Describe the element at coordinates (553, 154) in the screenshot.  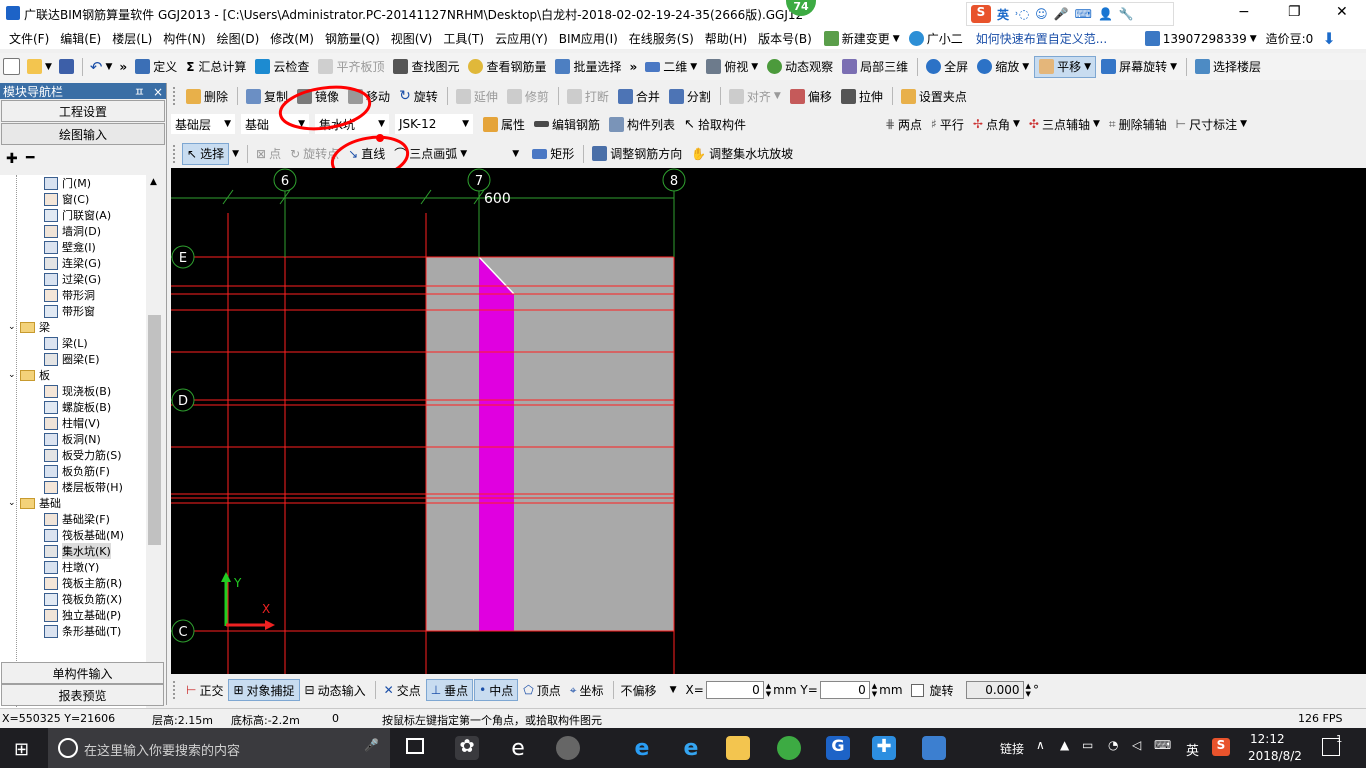
I see `rect-button: 矩形` at that location.